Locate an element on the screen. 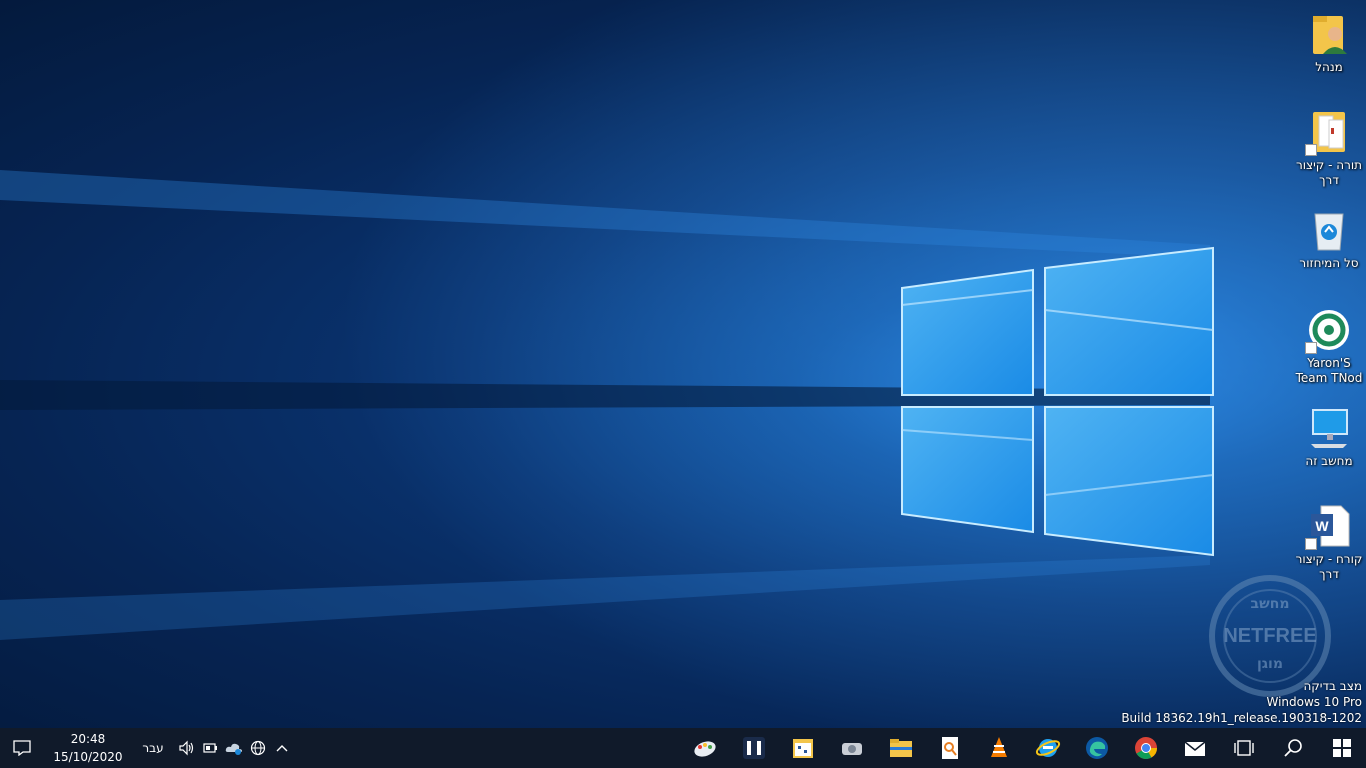 The height and width of the screenshot is (768, 1366). desktop-icon-user-folder: מנהל is located at coordinates (1328, 42).